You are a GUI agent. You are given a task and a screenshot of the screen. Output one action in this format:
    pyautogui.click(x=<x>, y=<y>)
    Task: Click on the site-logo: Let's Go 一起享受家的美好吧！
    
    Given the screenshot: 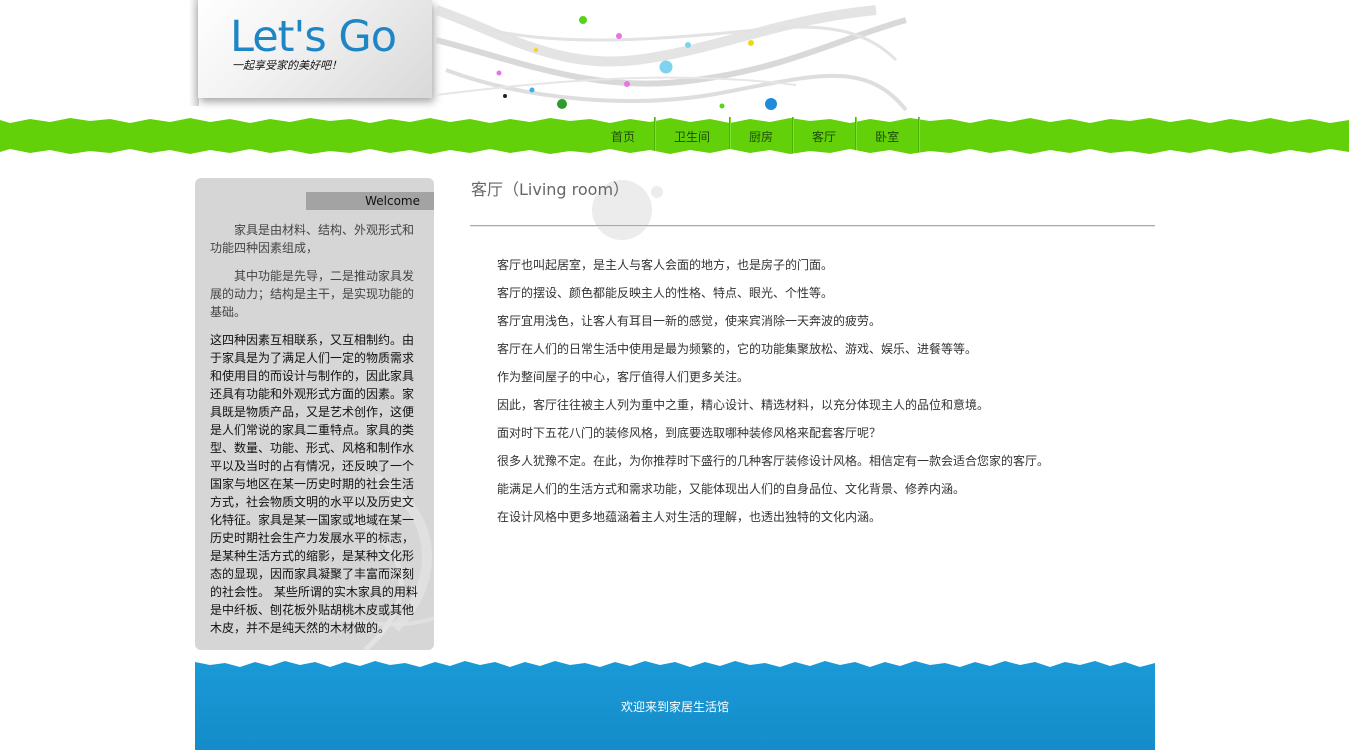 What is the action you would take?
    pyautogui.click(x=315, y=49)
    